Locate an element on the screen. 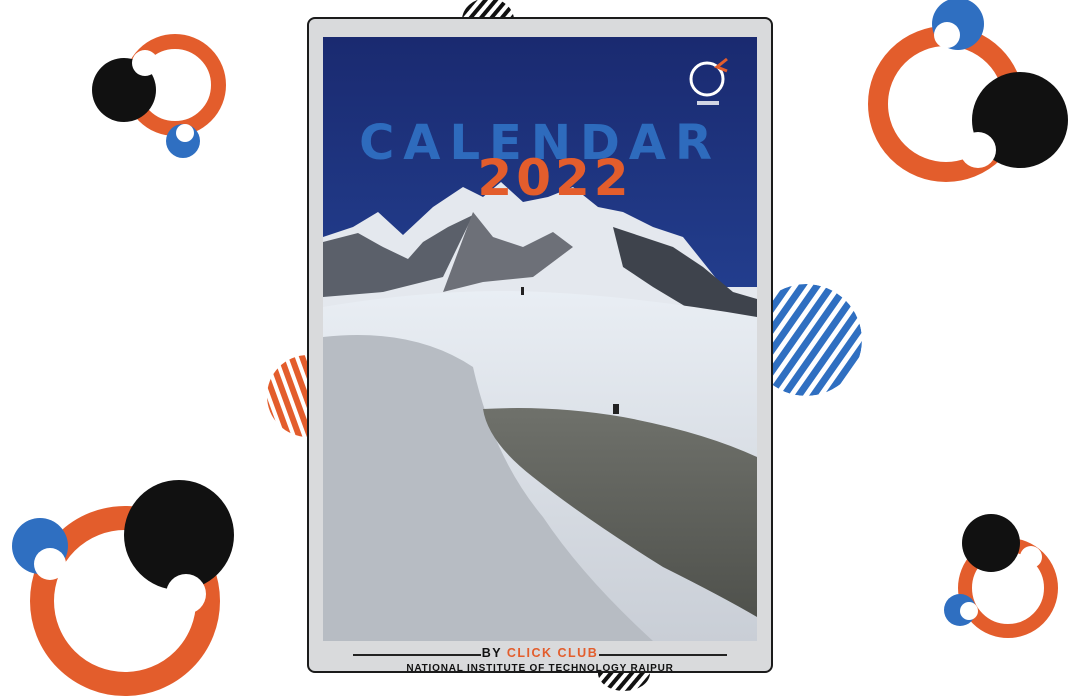 The width and height of the screenshot is (1080, 696). striped-circle-orange is located at coordinates (288, 396).